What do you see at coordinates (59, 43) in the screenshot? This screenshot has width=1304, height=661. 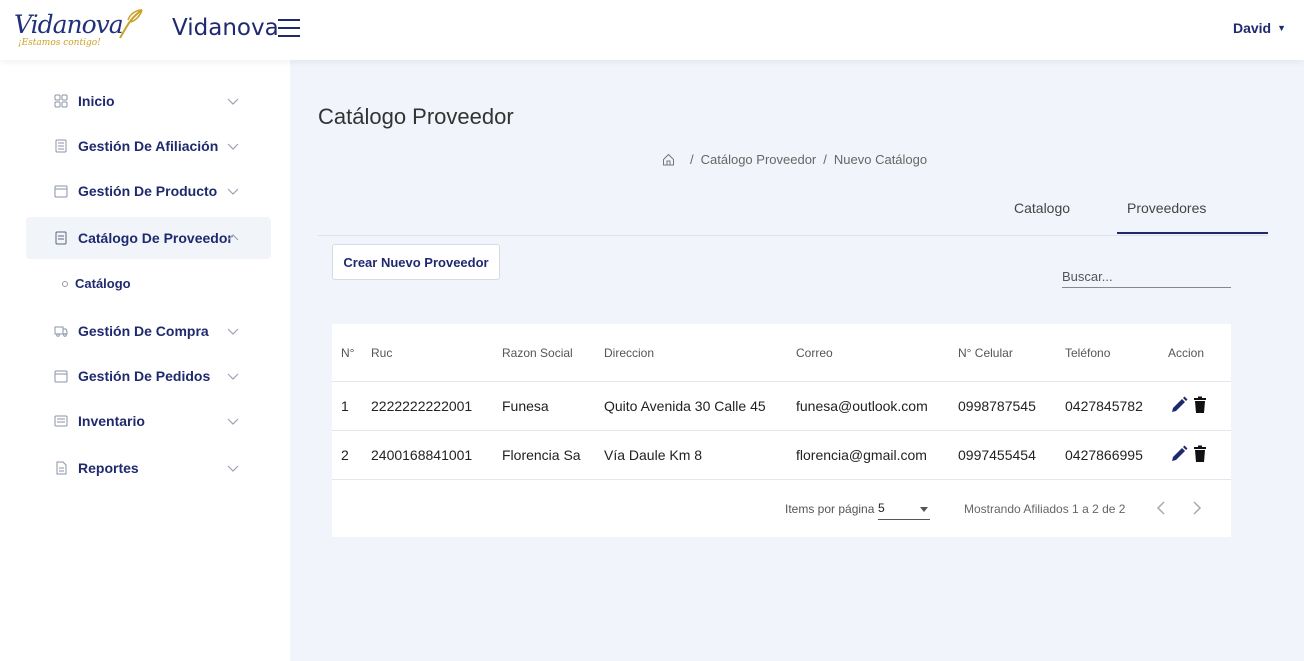 I see `logo-tagline: ¡Estamos contigo!` at bounding box center [59, 43].